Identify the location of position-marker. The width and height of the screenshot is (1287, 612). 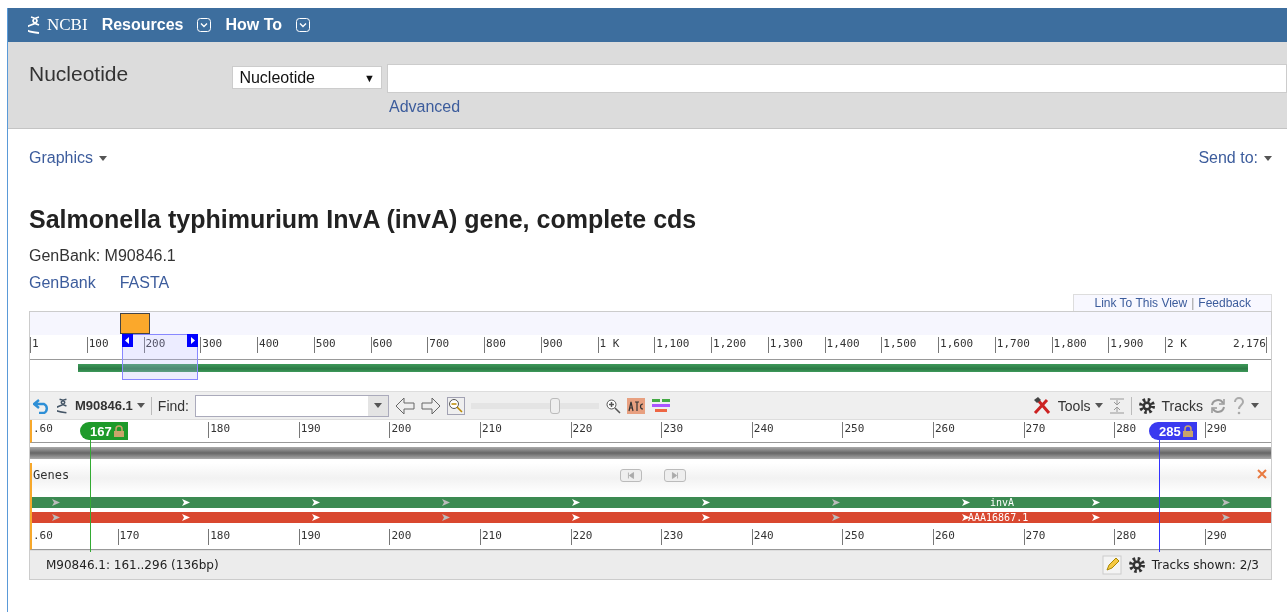
(135, 323).